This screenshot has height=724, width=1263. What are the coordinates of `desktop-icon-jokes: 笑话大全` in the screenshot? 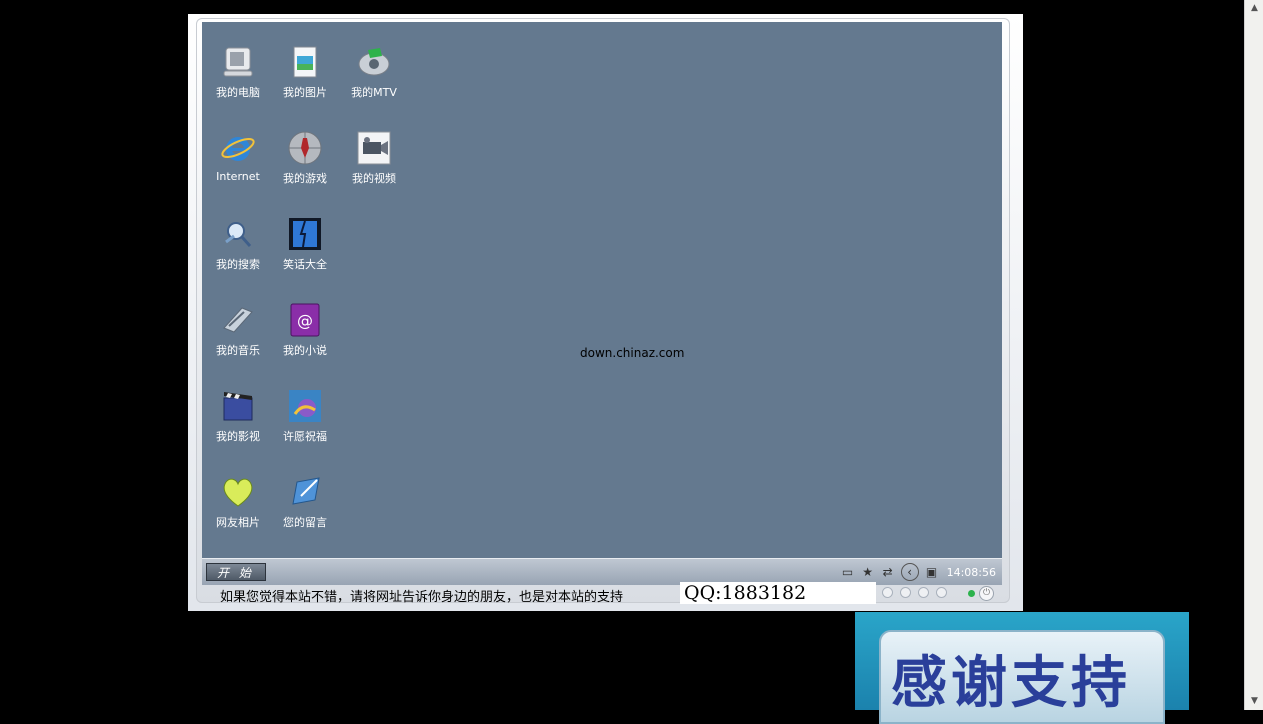 It's located at (305, 244).